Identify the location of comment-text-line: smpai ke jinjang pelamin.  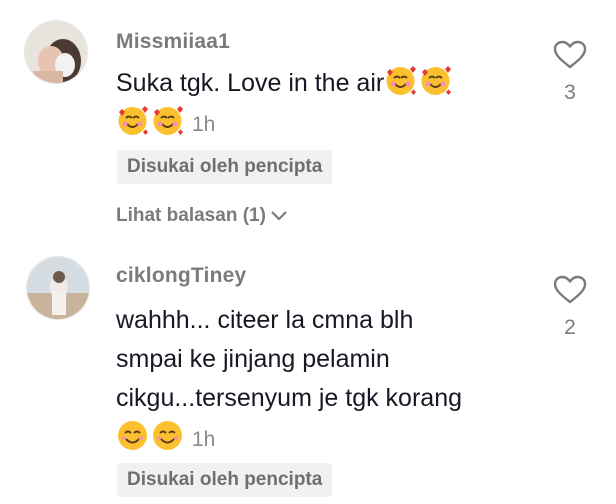
(253, 359).